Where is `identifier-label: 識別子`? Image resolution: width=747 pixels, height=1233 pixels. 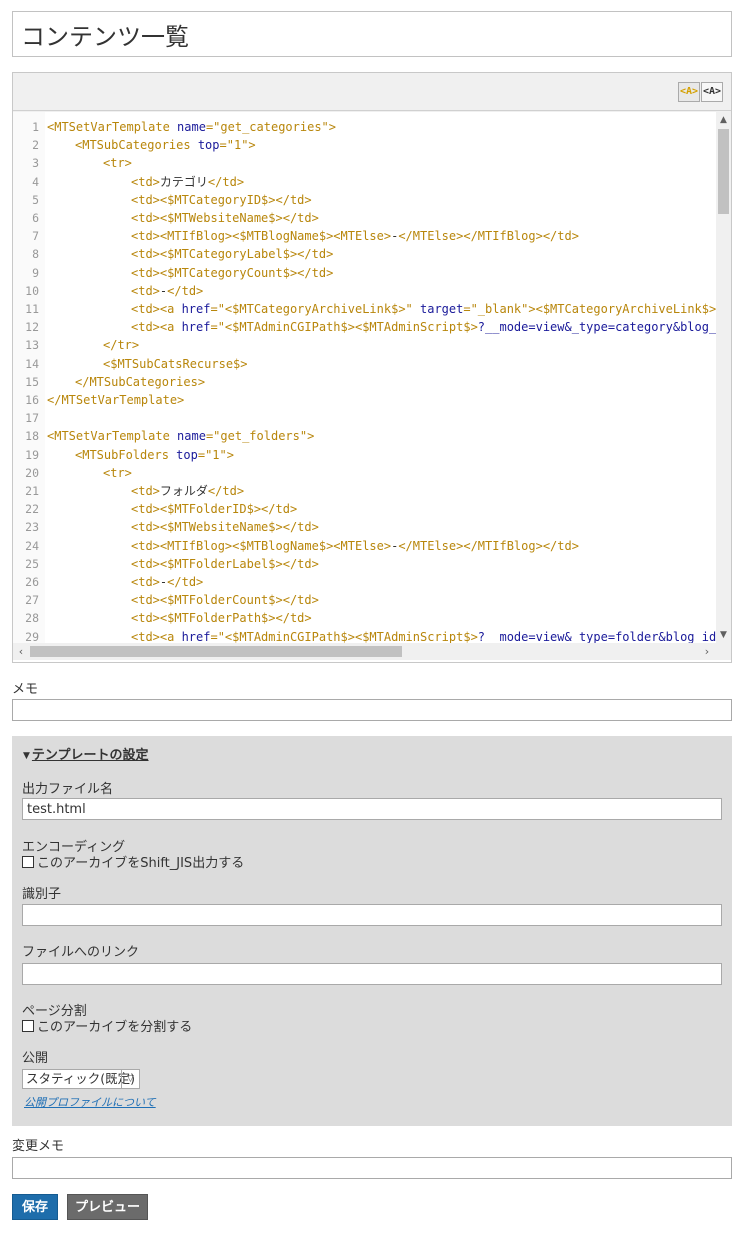
identifier-label: 識別子 is located at coordinates (42, 894).